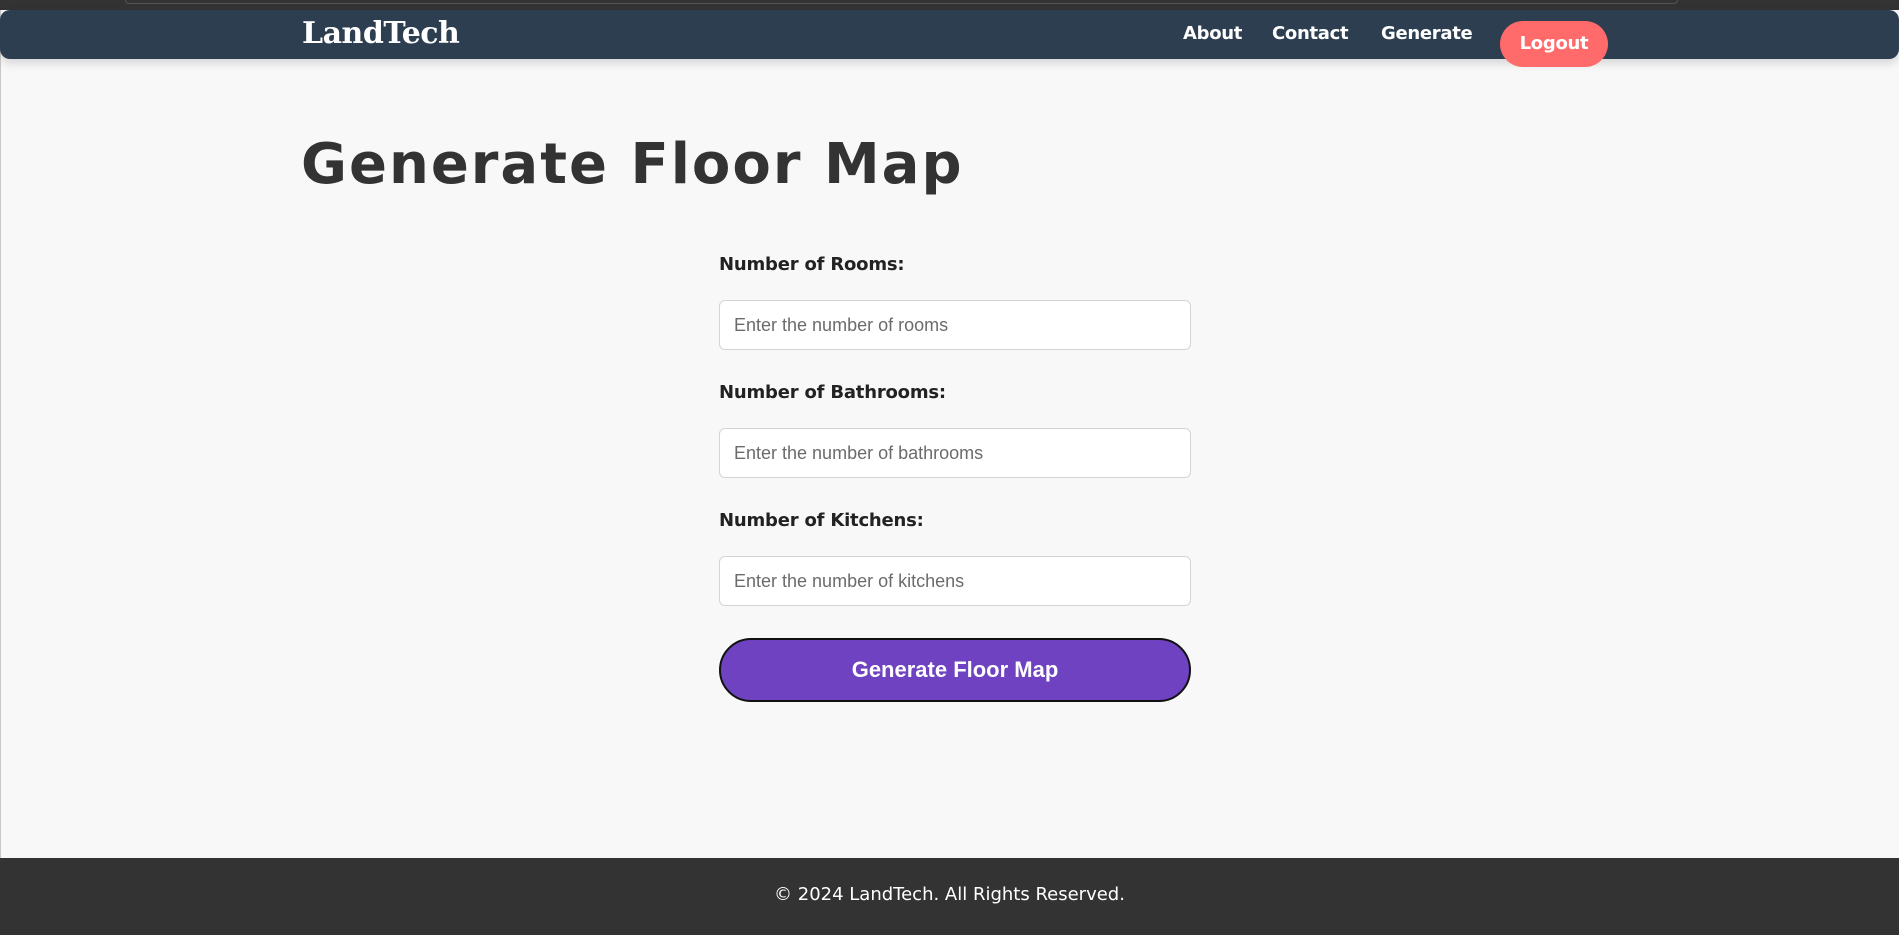  I want to click on nav-link-generate: Generate, so click(1427, 34).